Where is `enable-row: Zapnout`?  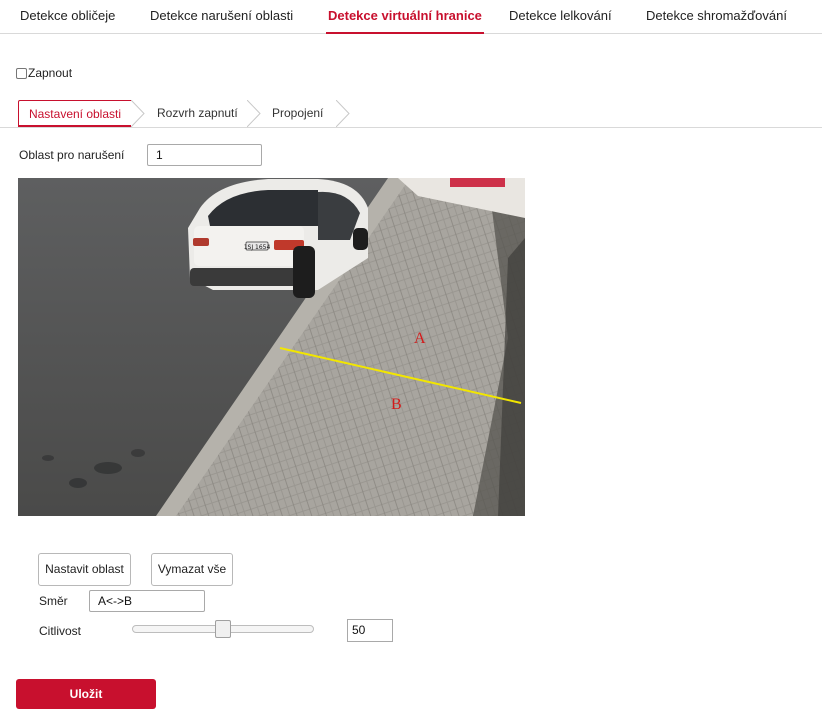 enable-row: Zapnout is located at coordinates (44, 73).